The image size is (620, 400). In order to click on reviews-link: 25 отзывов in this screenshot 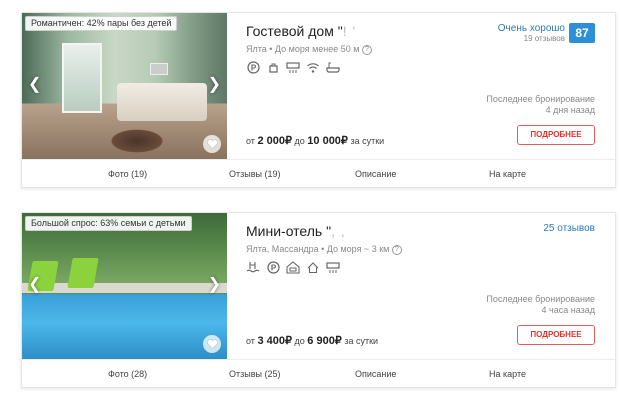, I will do `click(569, 228)`.